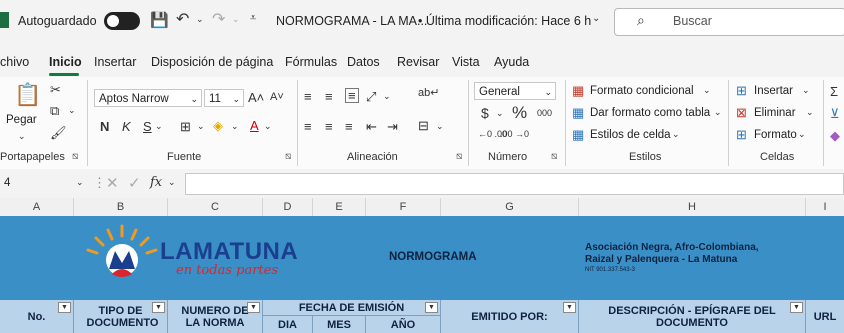  Describe the element at coordinates (514, 184) in the screenshot. I see `formula-input` at that location.